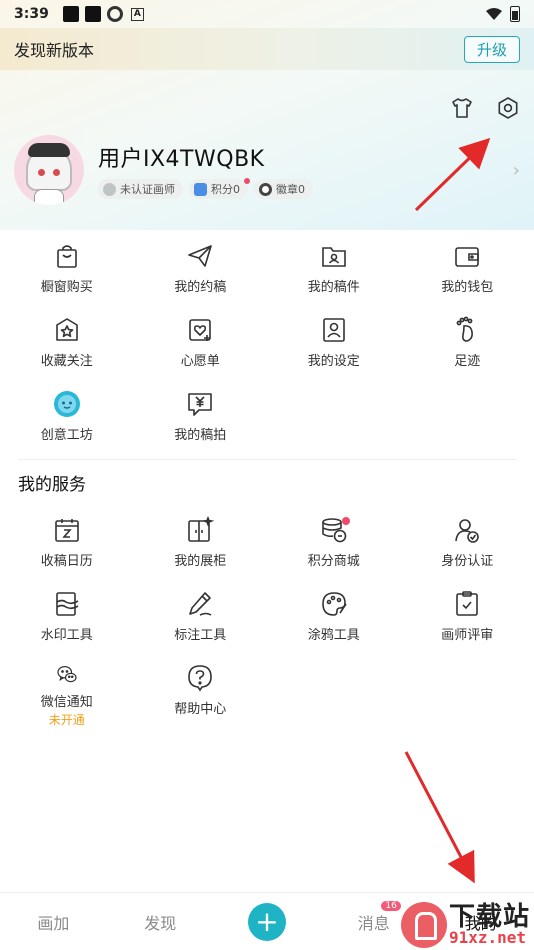 The height and width of the screenshot is (950, 534). Describe the element at coordinates (67, 604) in the screenshot. I see `watermark-icon` at that location.